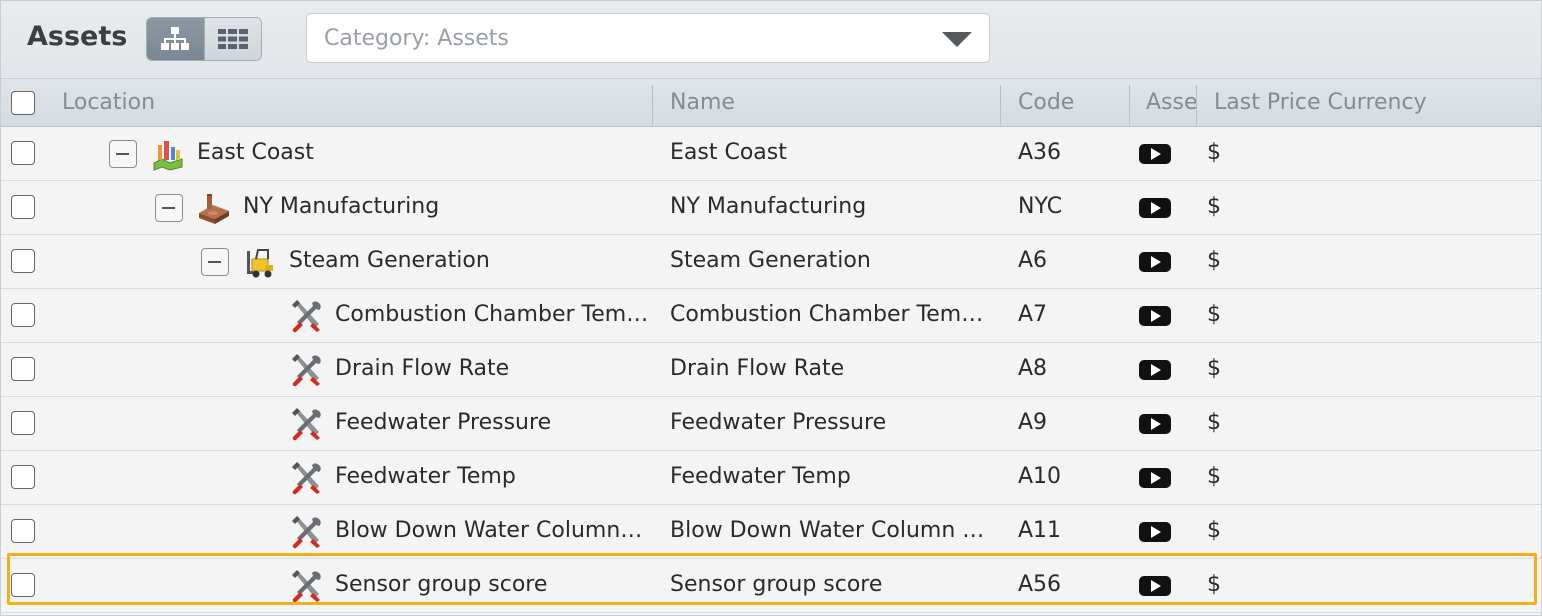 Image resolution: width=1542 pixels, height=616 pixels. What do you see at coordinates (1040, 584) in the screenshot?
I see `code-cell: A56` at bounding box center [1040, 584].